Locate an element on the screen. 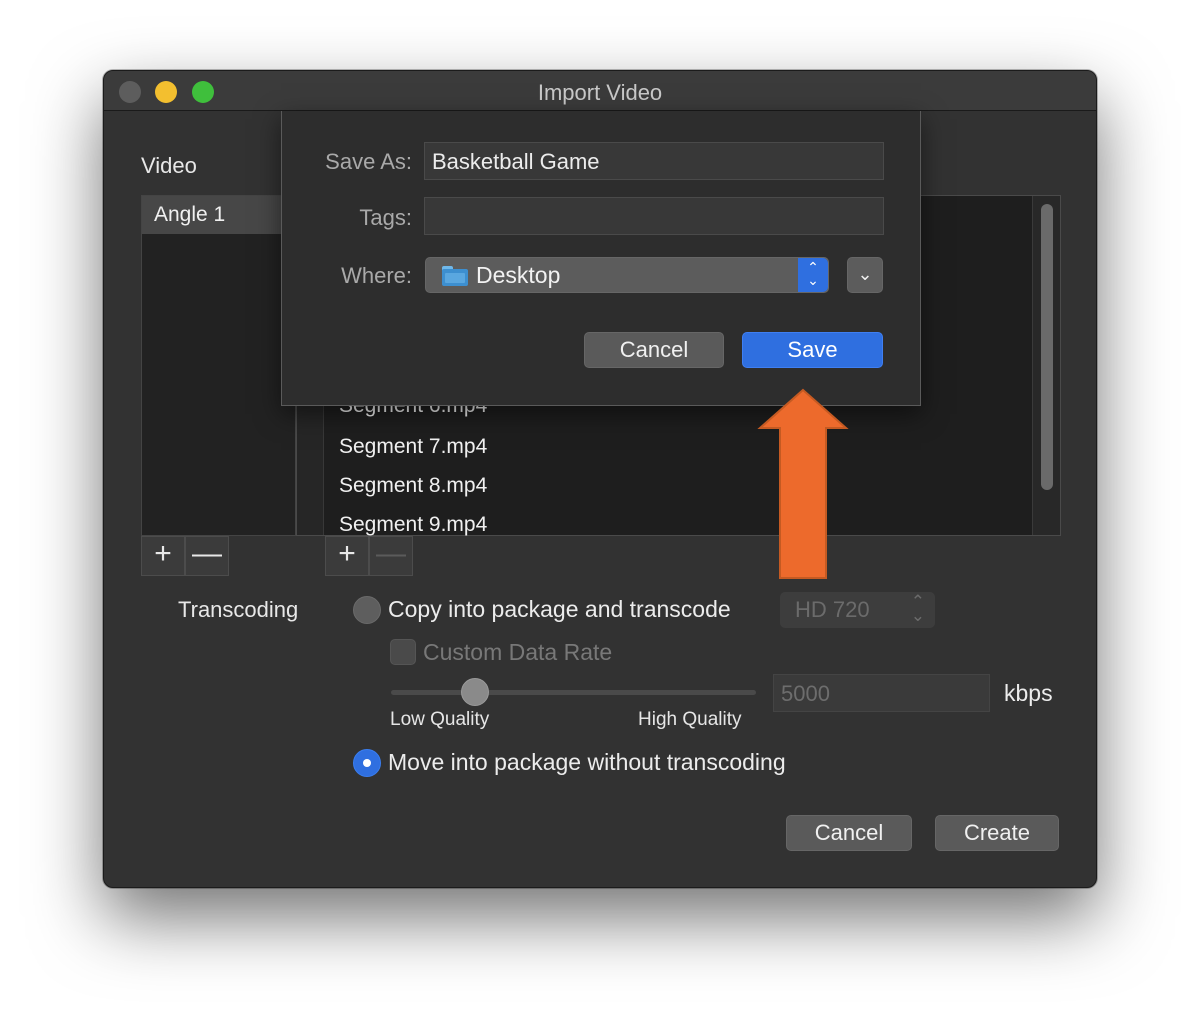 The width and height of the screenshot is (1200, 1025). segment-scrollbar is located at coordinates (1046, 365).